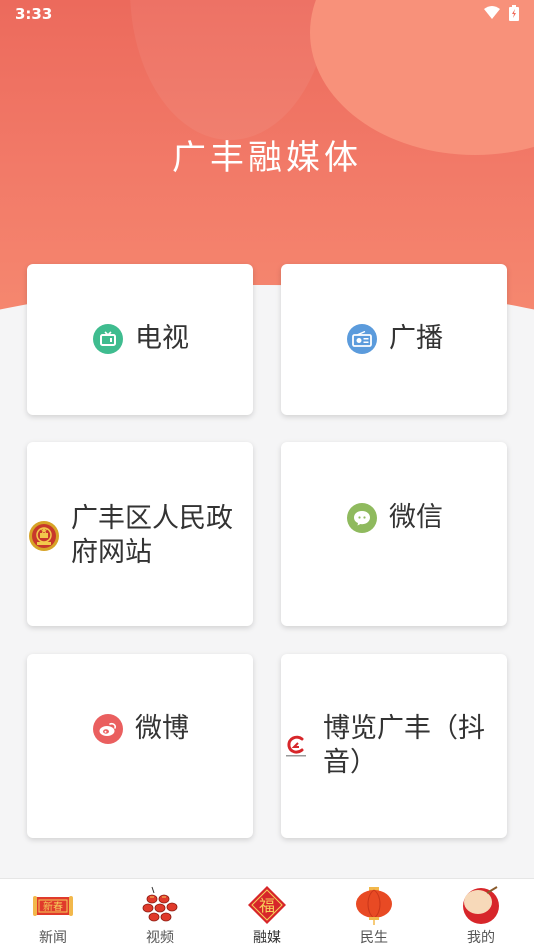 This screenshot has width=534, height=951. I want to click on page-title: 广丰融媒体, so click(267, 158).